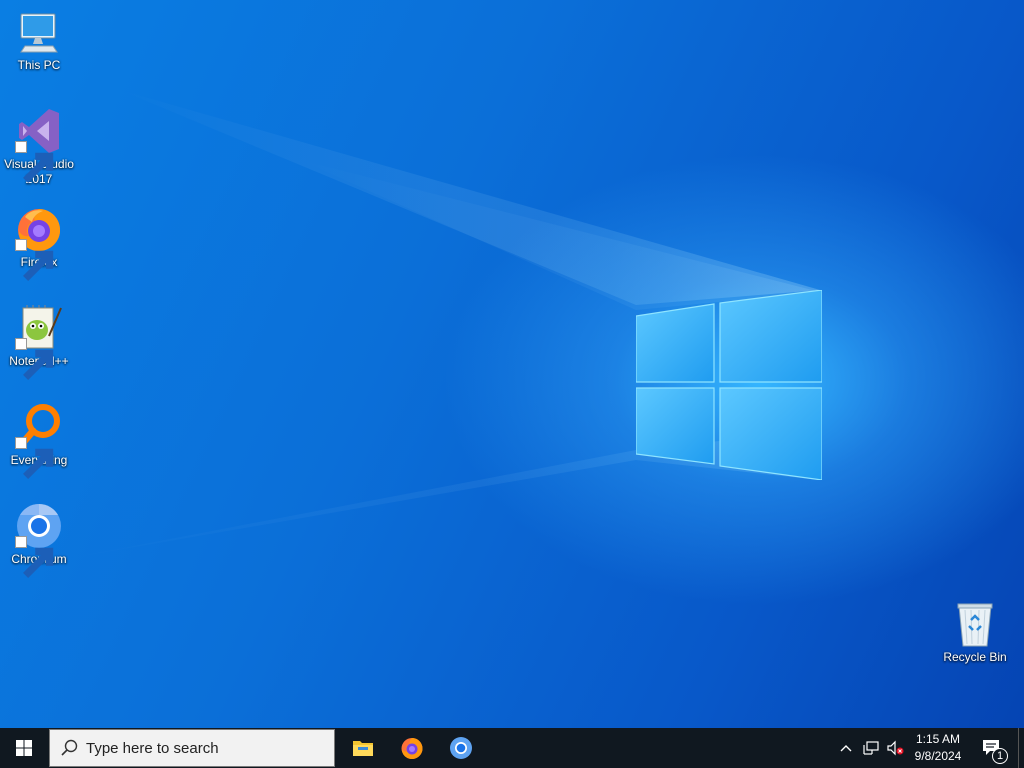 This screenshot has height=768, width=1024. I want to click on taskbar-search-box, so click(192, 748).